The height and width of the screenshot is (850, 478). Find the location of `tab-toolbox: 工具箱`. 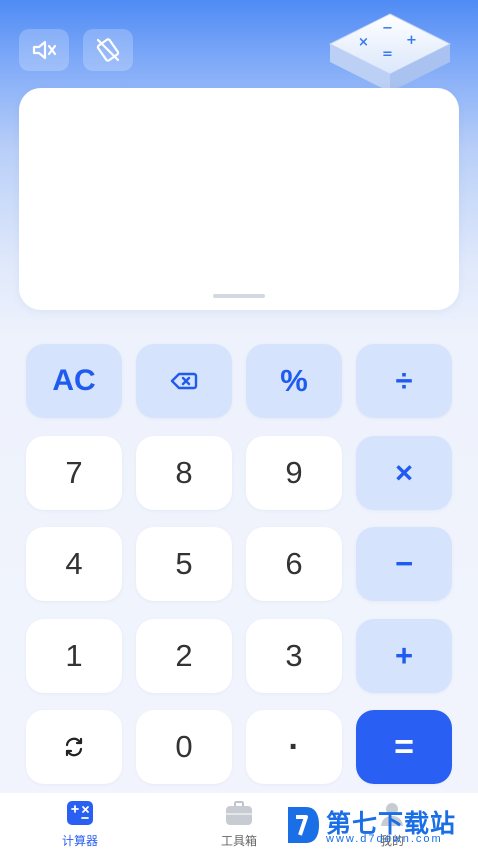

tab-toolbox: 工具箱 is located at coordinates (239, 821).